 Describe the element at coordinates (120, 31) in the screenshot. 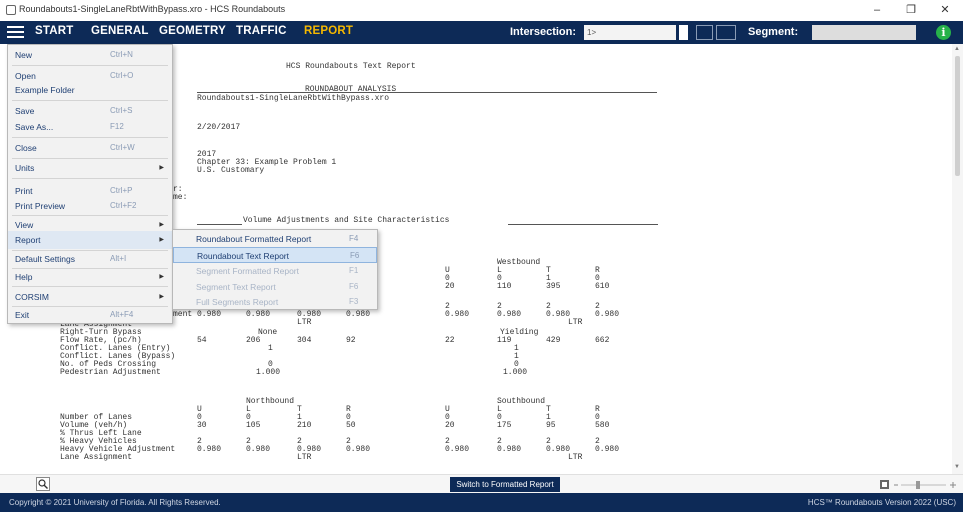

I see `tab-general: GENERAL` at that location.